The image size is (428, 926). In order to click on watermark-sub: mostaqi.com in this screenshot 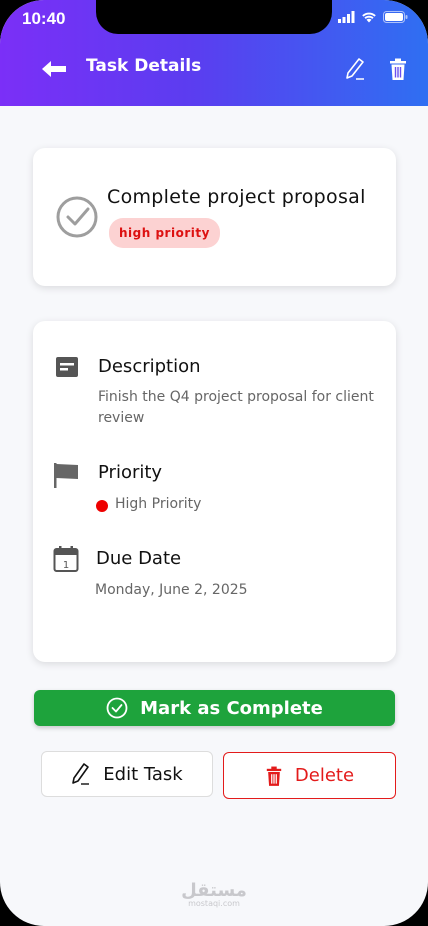, I will do `click(214, 903)`.